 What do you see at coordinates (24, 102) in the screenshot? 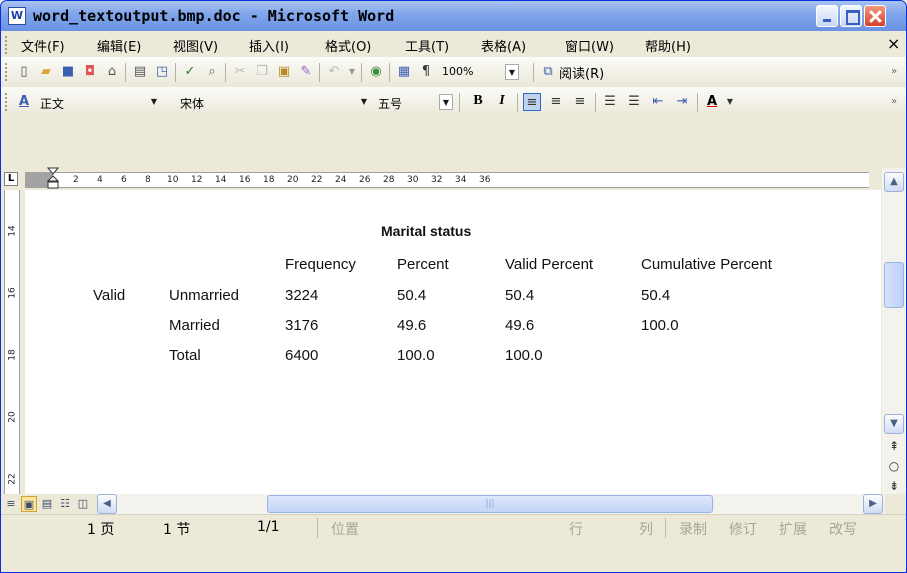
I see `styles-formatting-icon: A` at bounding box center [24, 102].